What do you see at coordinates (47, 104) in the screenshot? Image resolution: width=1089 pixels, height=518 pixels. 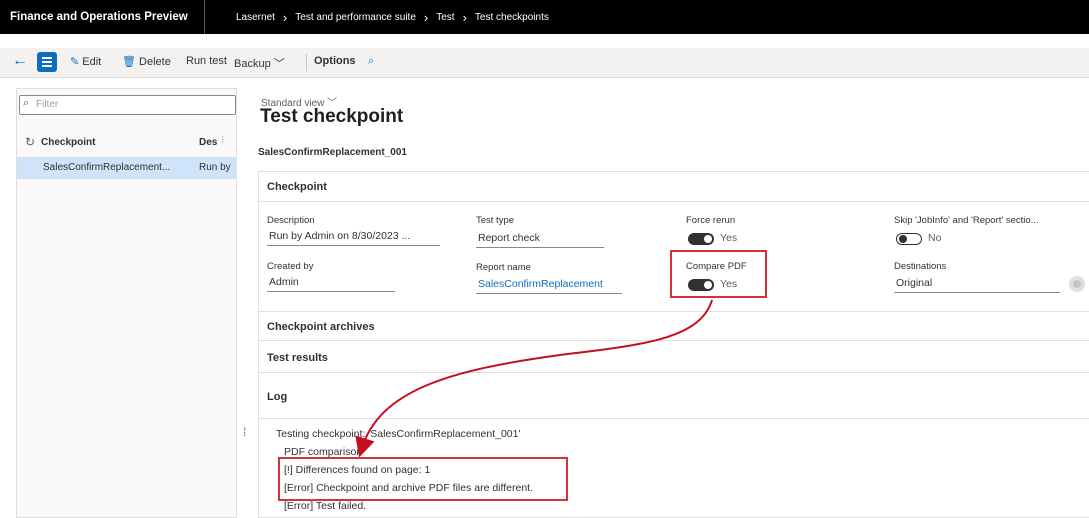 I see `filter-placeholder: Filter` at bounding box center [47, 104].